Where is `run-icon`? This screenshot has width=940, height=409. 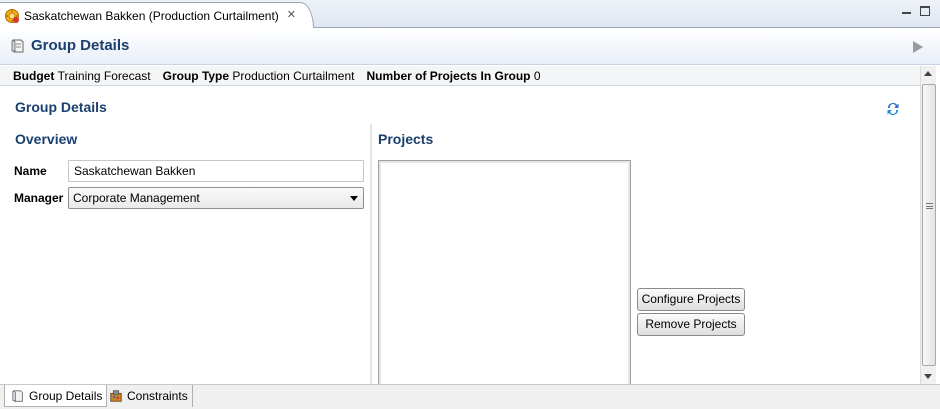 run-icon is located at coordinates (918, 47).